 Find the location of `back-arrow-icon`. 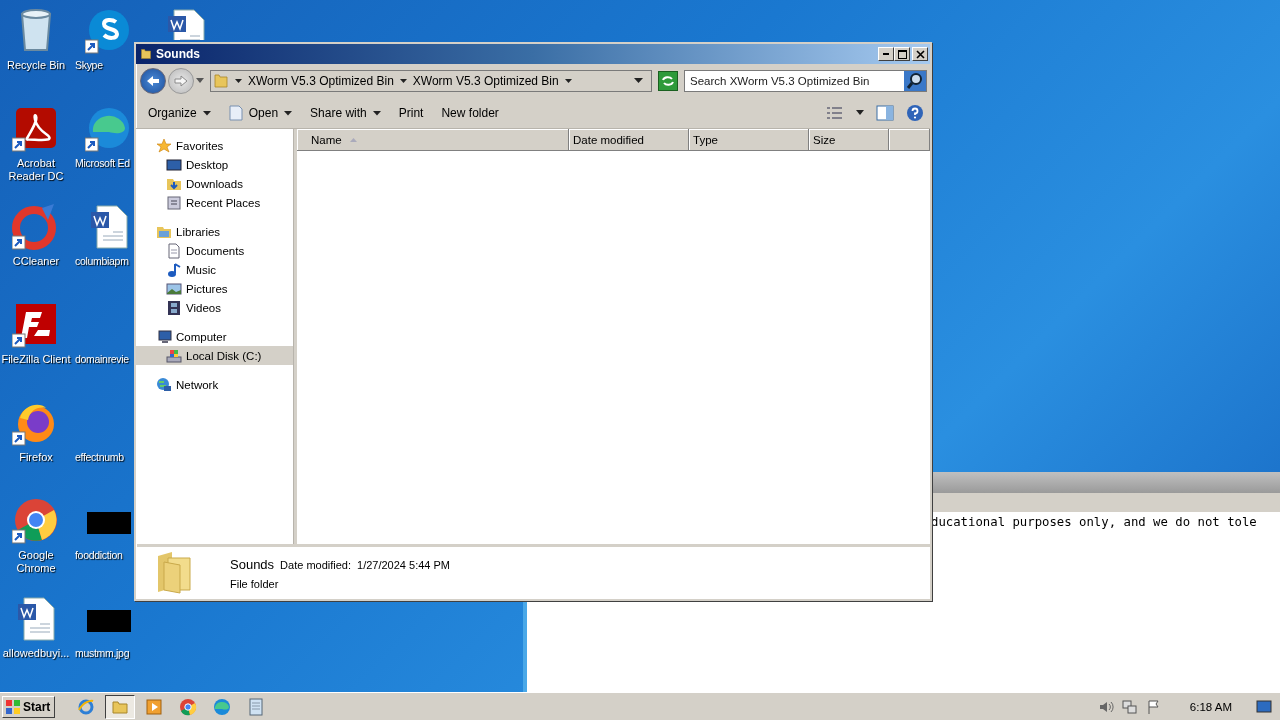

back-arrow-icon is located at coordinates (153, 81).